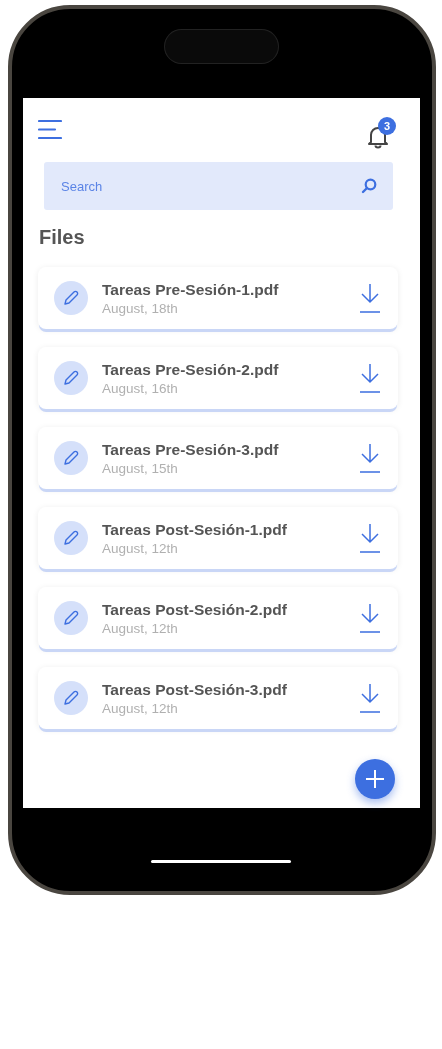 This screenshot has height=1049, width=442. What do you see at coordinates (195, 529) in the screenshot?
I see `file-name: Tareas Post-Sesión-1.pdf` at bounding box center [195, 529].